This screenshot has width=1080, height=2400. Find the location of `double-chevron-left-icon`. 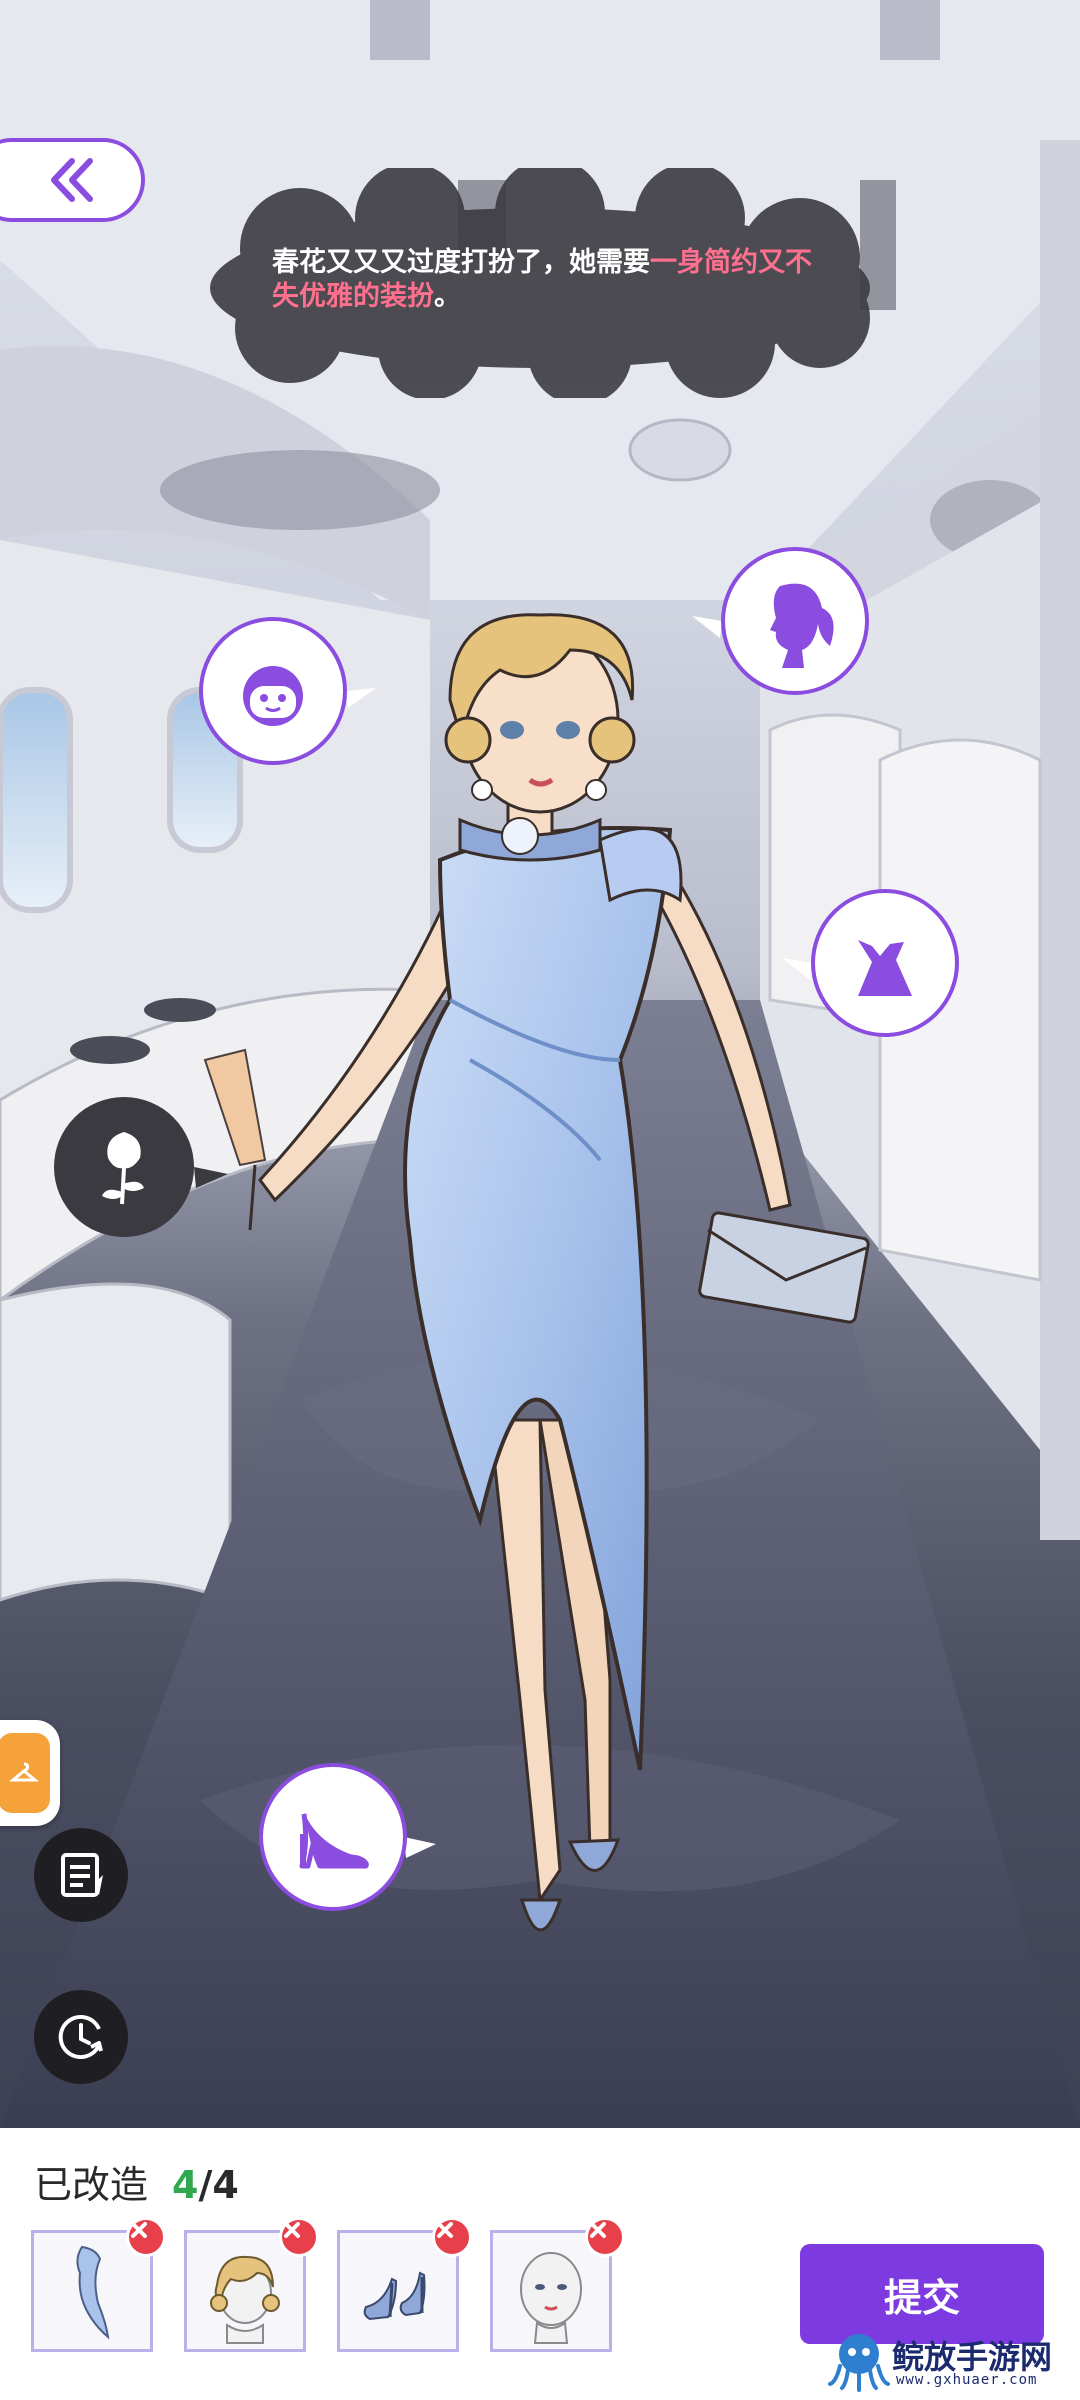

double-chevron-left-icon is located at coordinates (71, 180).